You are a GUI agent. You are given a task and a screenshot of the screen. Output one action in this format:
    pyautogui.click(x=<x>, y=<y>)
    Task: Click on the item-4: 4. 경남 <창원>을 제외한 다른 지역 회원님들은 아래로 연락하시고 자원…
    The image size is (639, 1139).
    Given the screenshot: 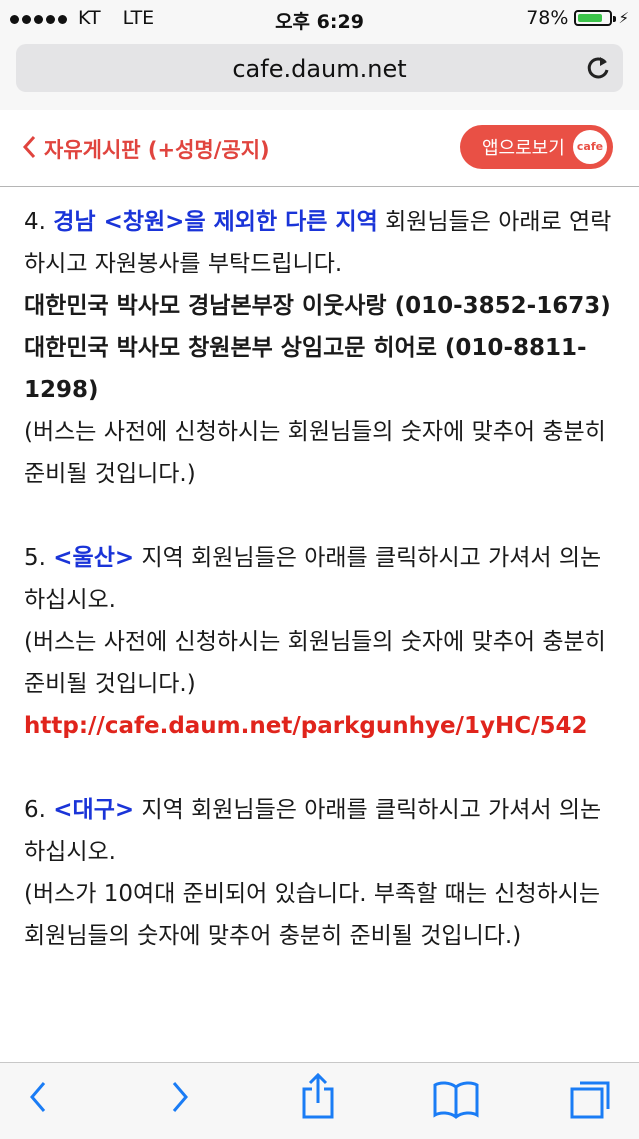 What is the action you would take?
    pyautogui.click(x=320, y=243)
    